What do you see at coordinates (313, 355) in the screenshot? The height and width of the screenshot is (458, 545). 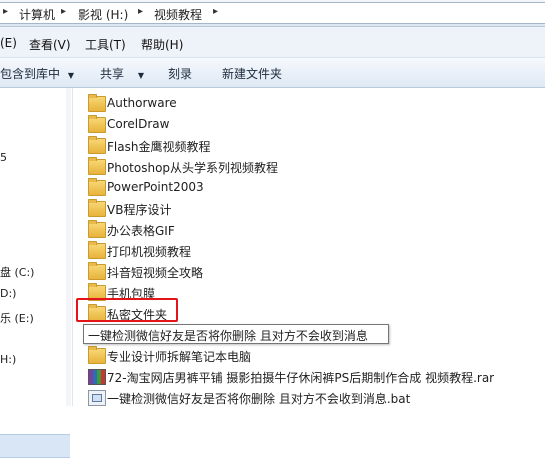 I see `file-row-laptop-teardown: 专业设计师拆解笔记本电脑` at bounding box center [313, 355].